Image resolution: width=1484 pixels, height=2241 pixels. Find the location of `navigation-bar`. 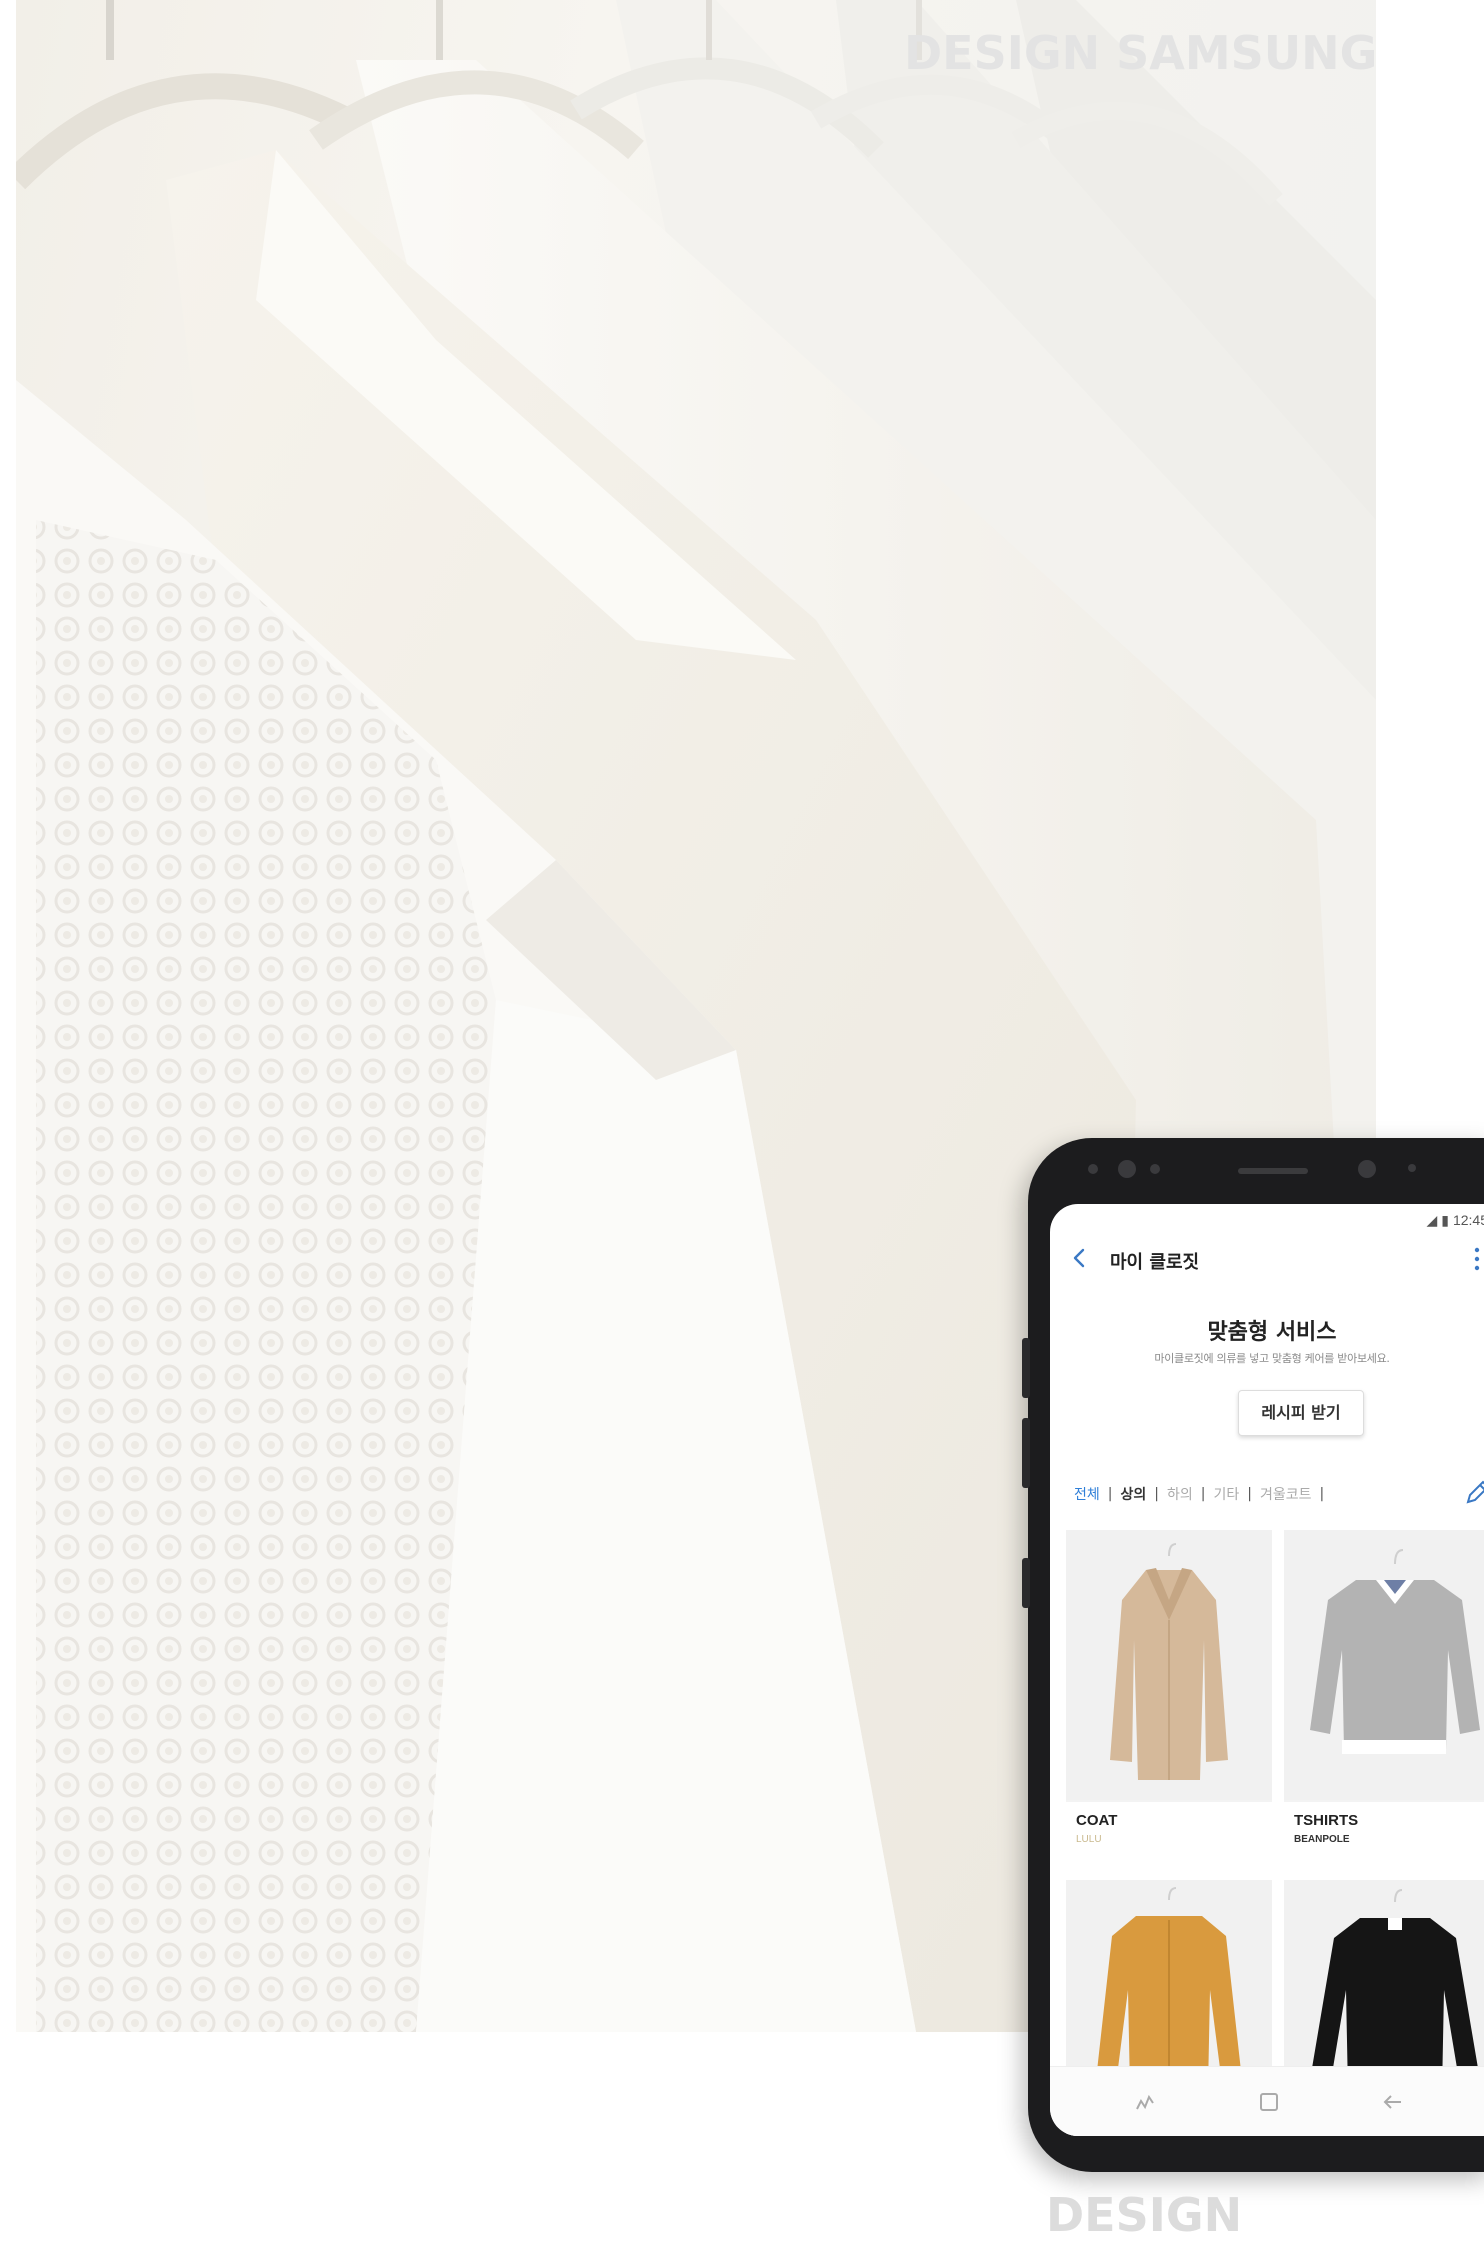

navigation-bar is located at coordinates (1267, 2101).